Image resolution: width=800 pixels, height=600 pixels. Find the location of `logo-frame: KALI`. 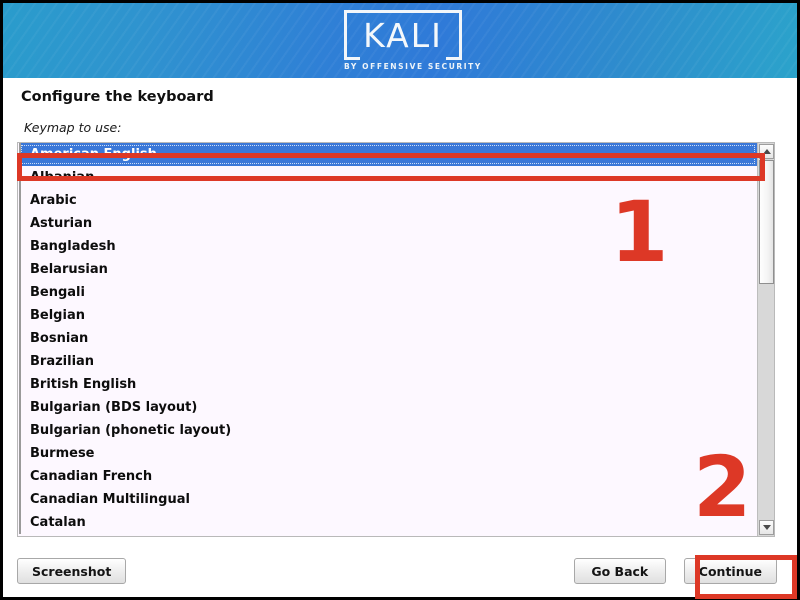

logo-frame: KALI is located at coordinates (403, 35).